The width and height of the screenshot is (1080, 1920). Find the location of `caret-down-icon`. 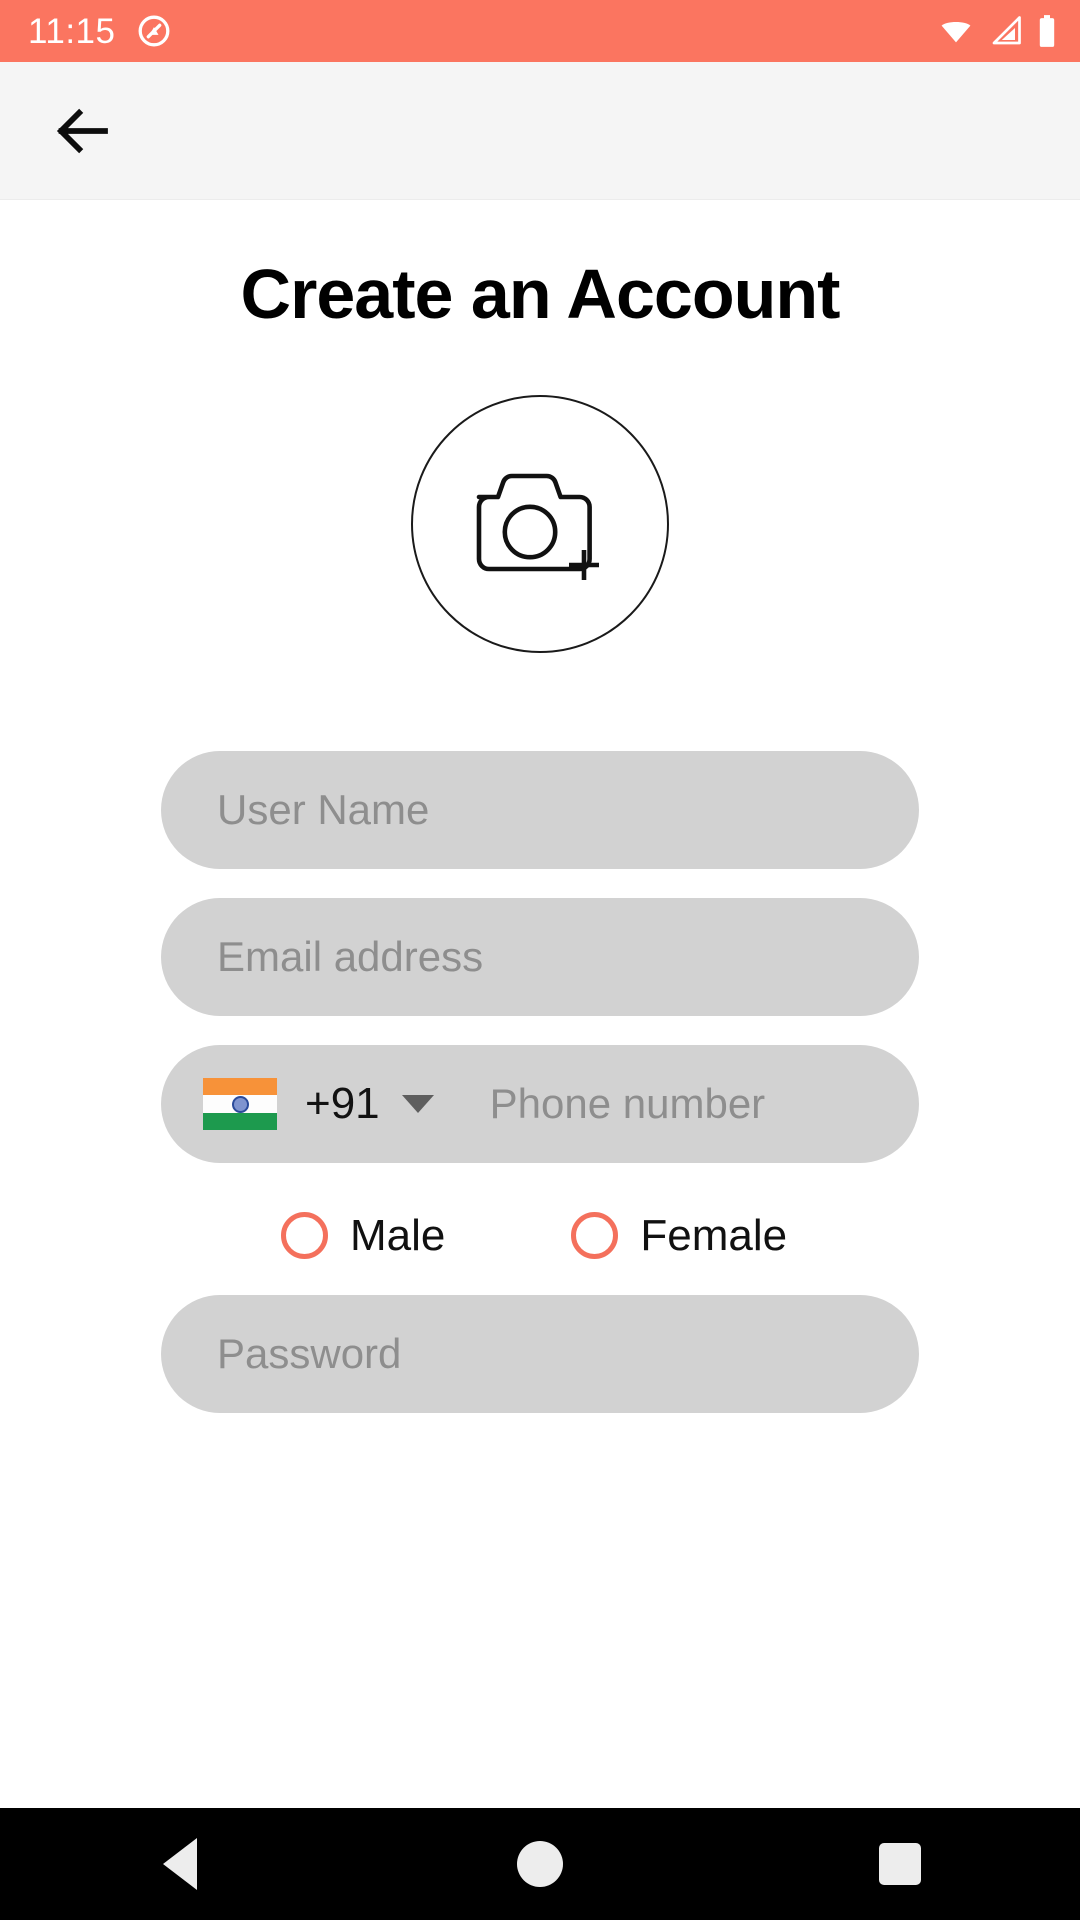

caret-down-icon is located at coordinates (417, 1104).